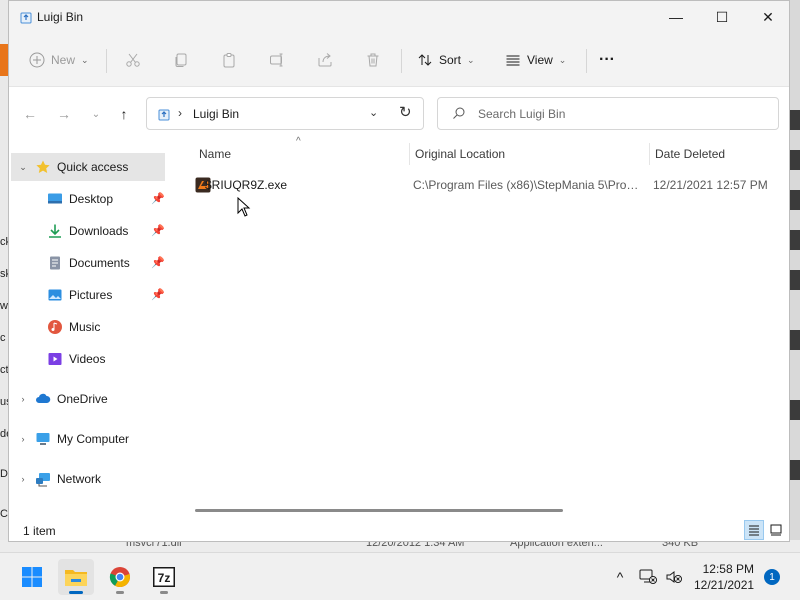 This screenshot has width=800, height=600. What do you see at coordinates (133, 60) in the screenshot?
I see `cut-button` at bounding box center [133, 60].